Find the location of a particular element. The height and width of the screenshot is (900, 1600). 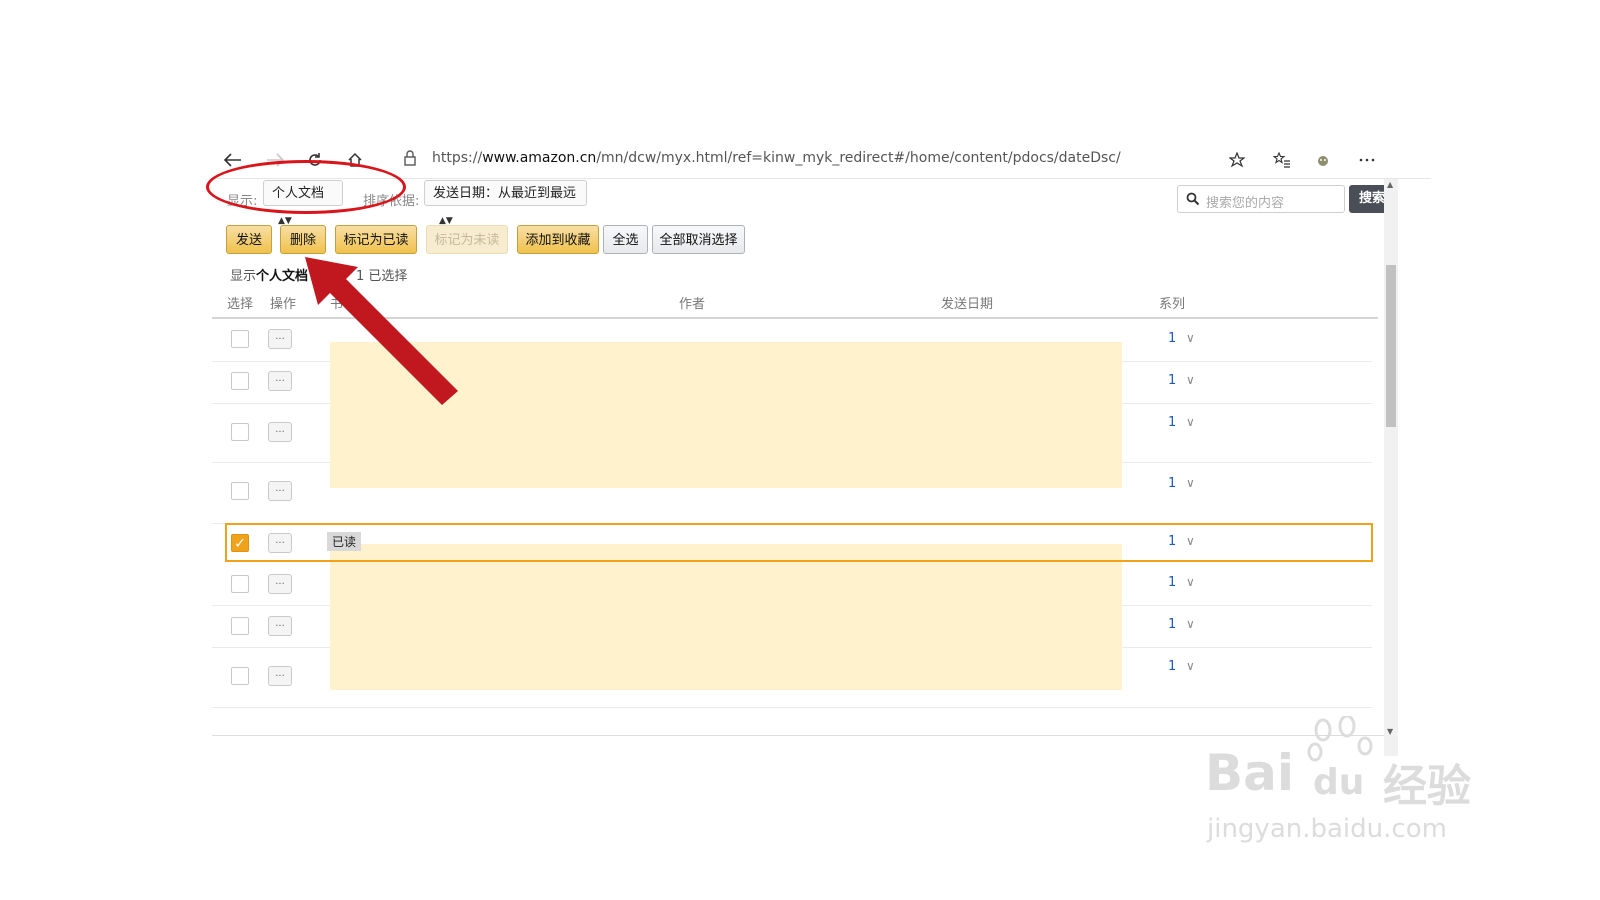

mark-read-button: 标记为已读 is located at coordinates (376, 239).